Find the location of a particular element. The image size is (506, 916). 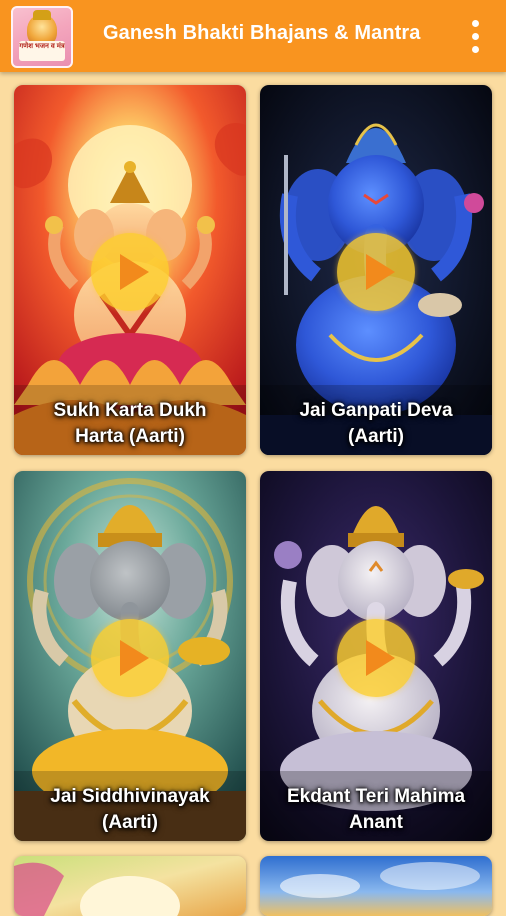

app-title: Ganesh Bhakti Bhajans & Mantra is located at coordinates (262, 33).